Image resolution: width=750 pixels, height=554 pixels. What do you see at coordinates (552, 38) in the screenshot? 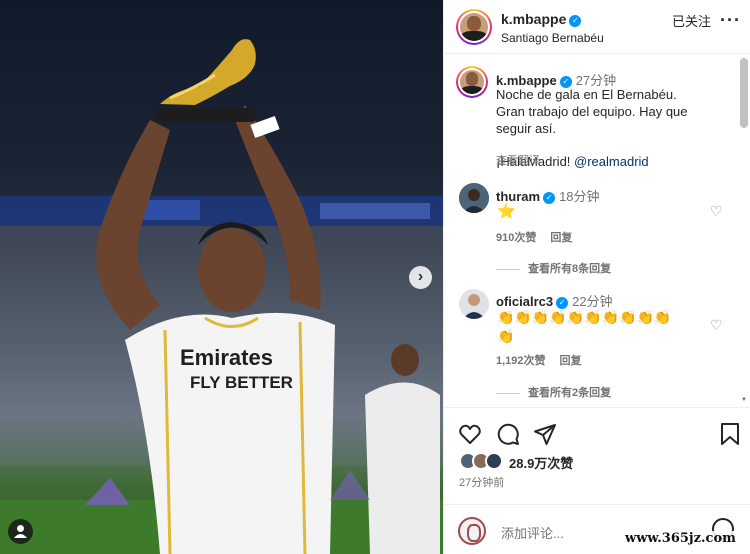
I see `post-location: Santiago Bernabéu` at bounding box center [552, 38].